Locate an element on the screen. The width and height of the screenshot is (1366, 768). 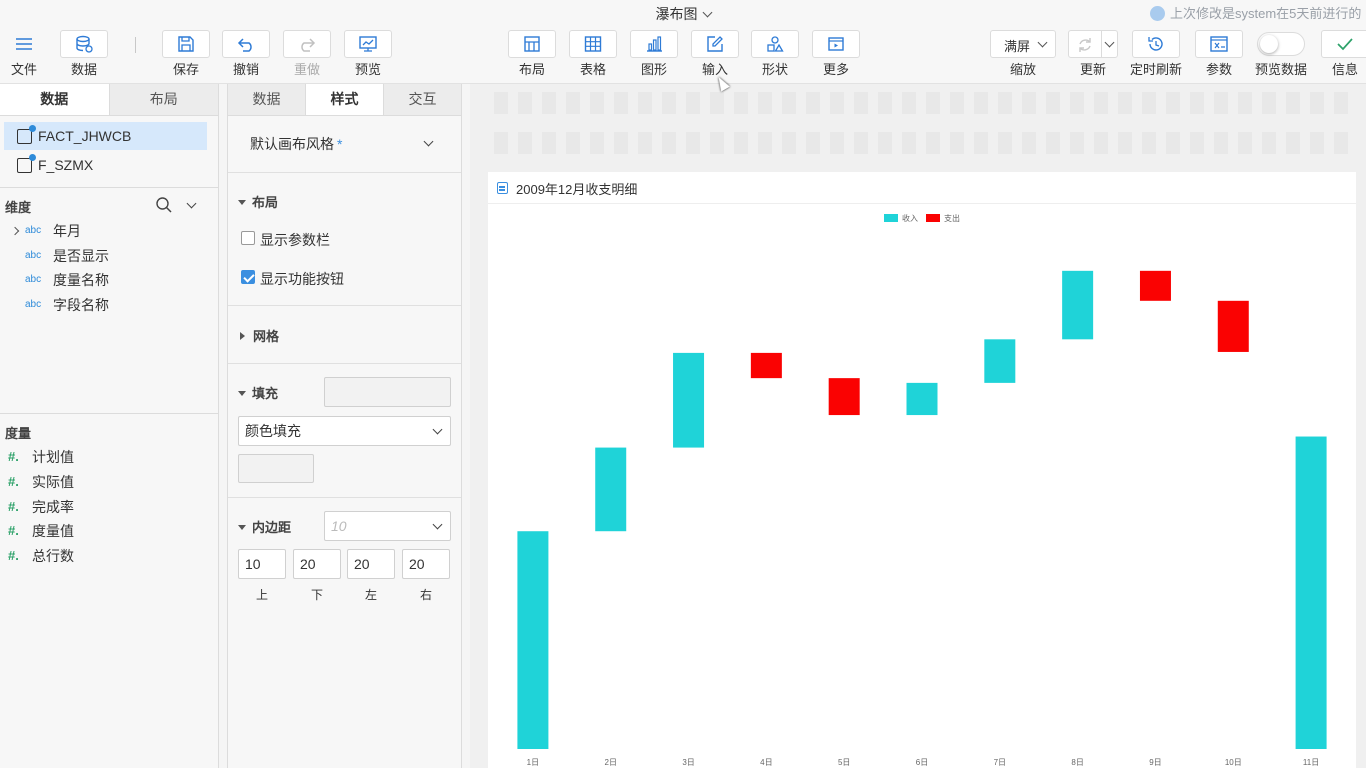
search-icon is located at coordinates (164, 205).